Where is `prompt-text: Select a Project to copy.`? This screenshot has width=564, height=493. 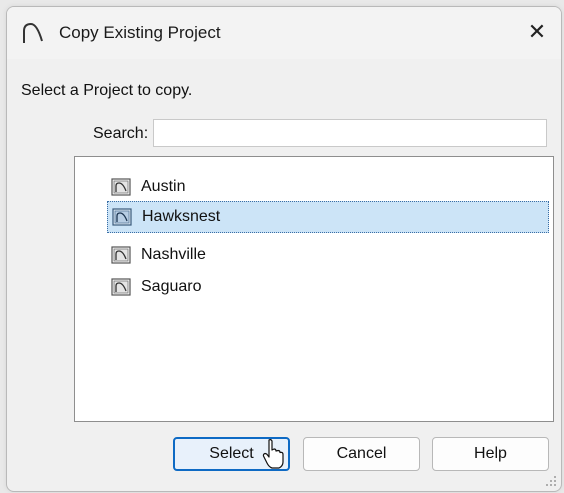 prompt-text: Select a Project to copy. is located at coordinates (107, 90).